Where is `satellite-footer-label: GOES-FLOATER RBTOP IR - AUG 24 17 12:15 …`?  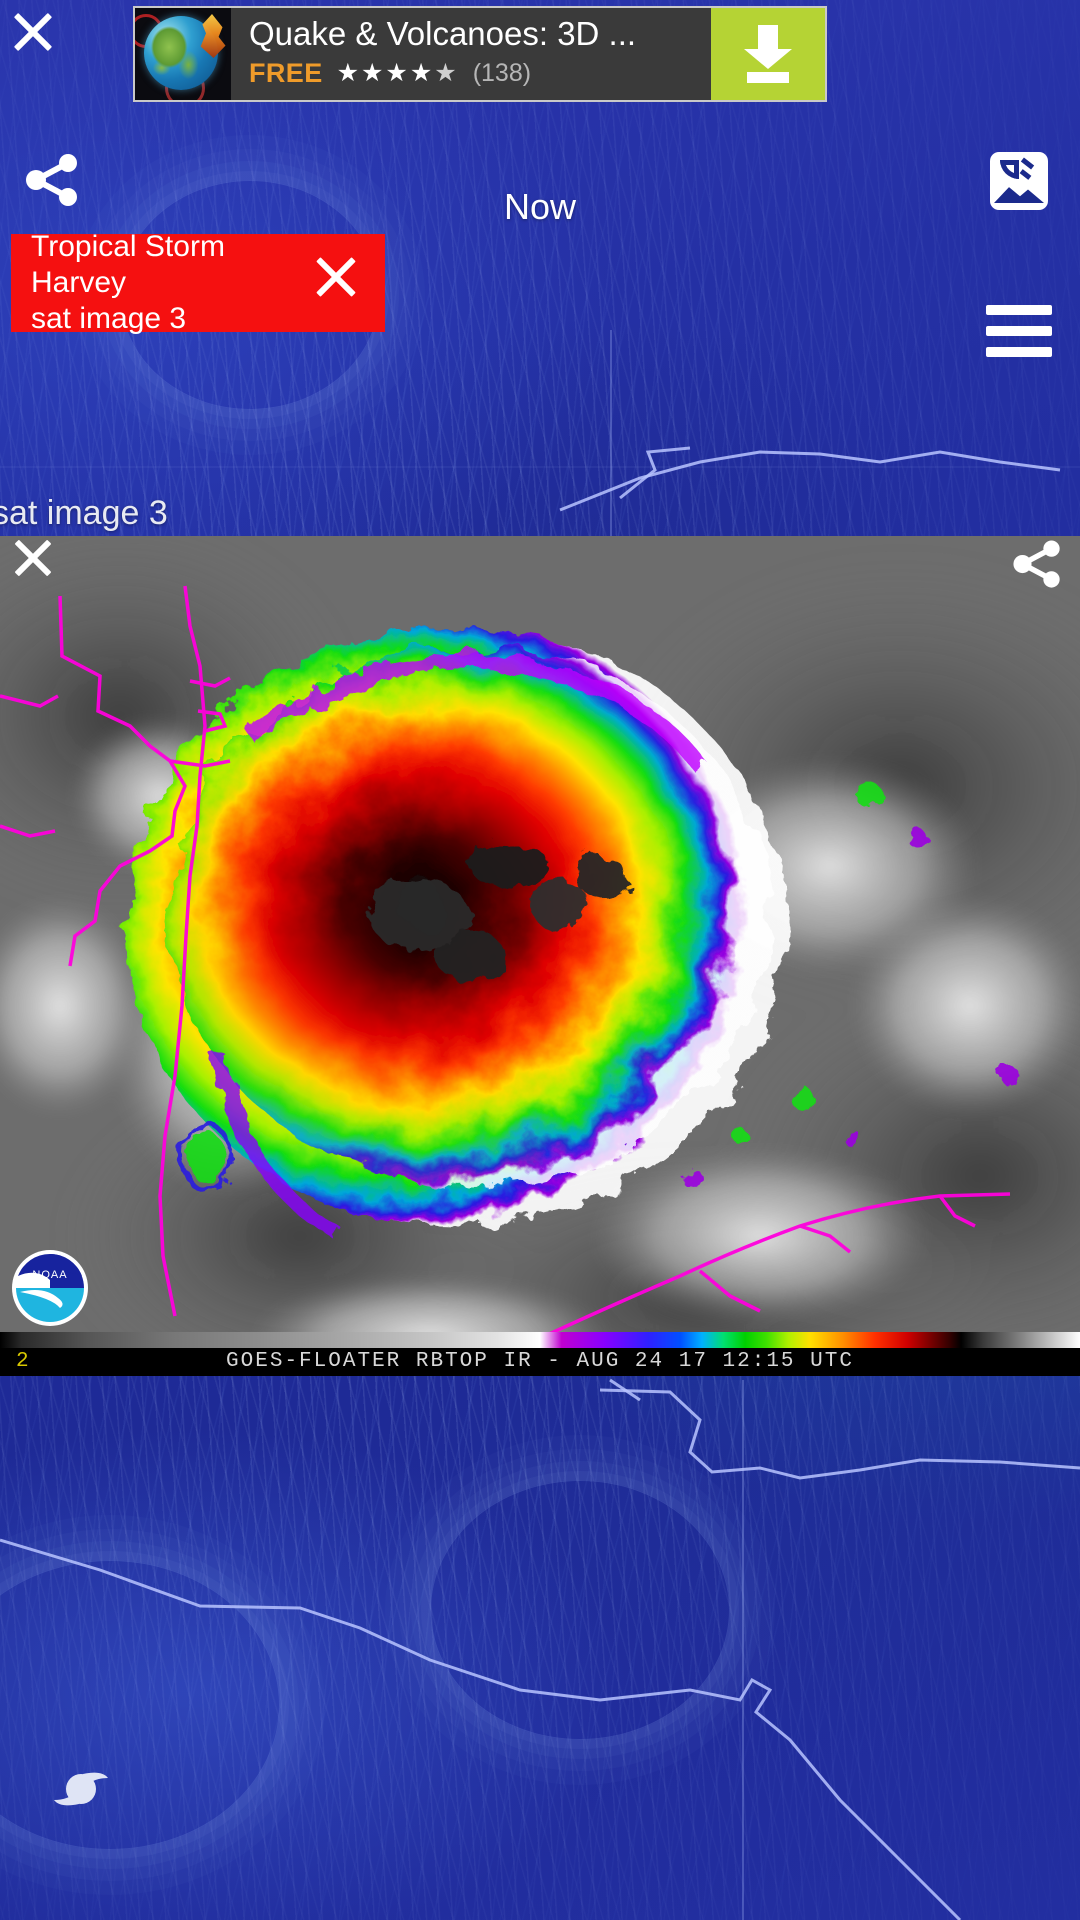 satellite-footer-label: GOES-FLOATER RBTOP IR - AUG 24 17 12:15 … is located at coordinates (540, 1361).